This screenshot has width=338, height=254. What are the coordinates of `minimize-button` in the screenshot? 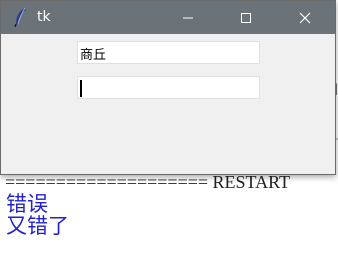 It's located at (188, 17).